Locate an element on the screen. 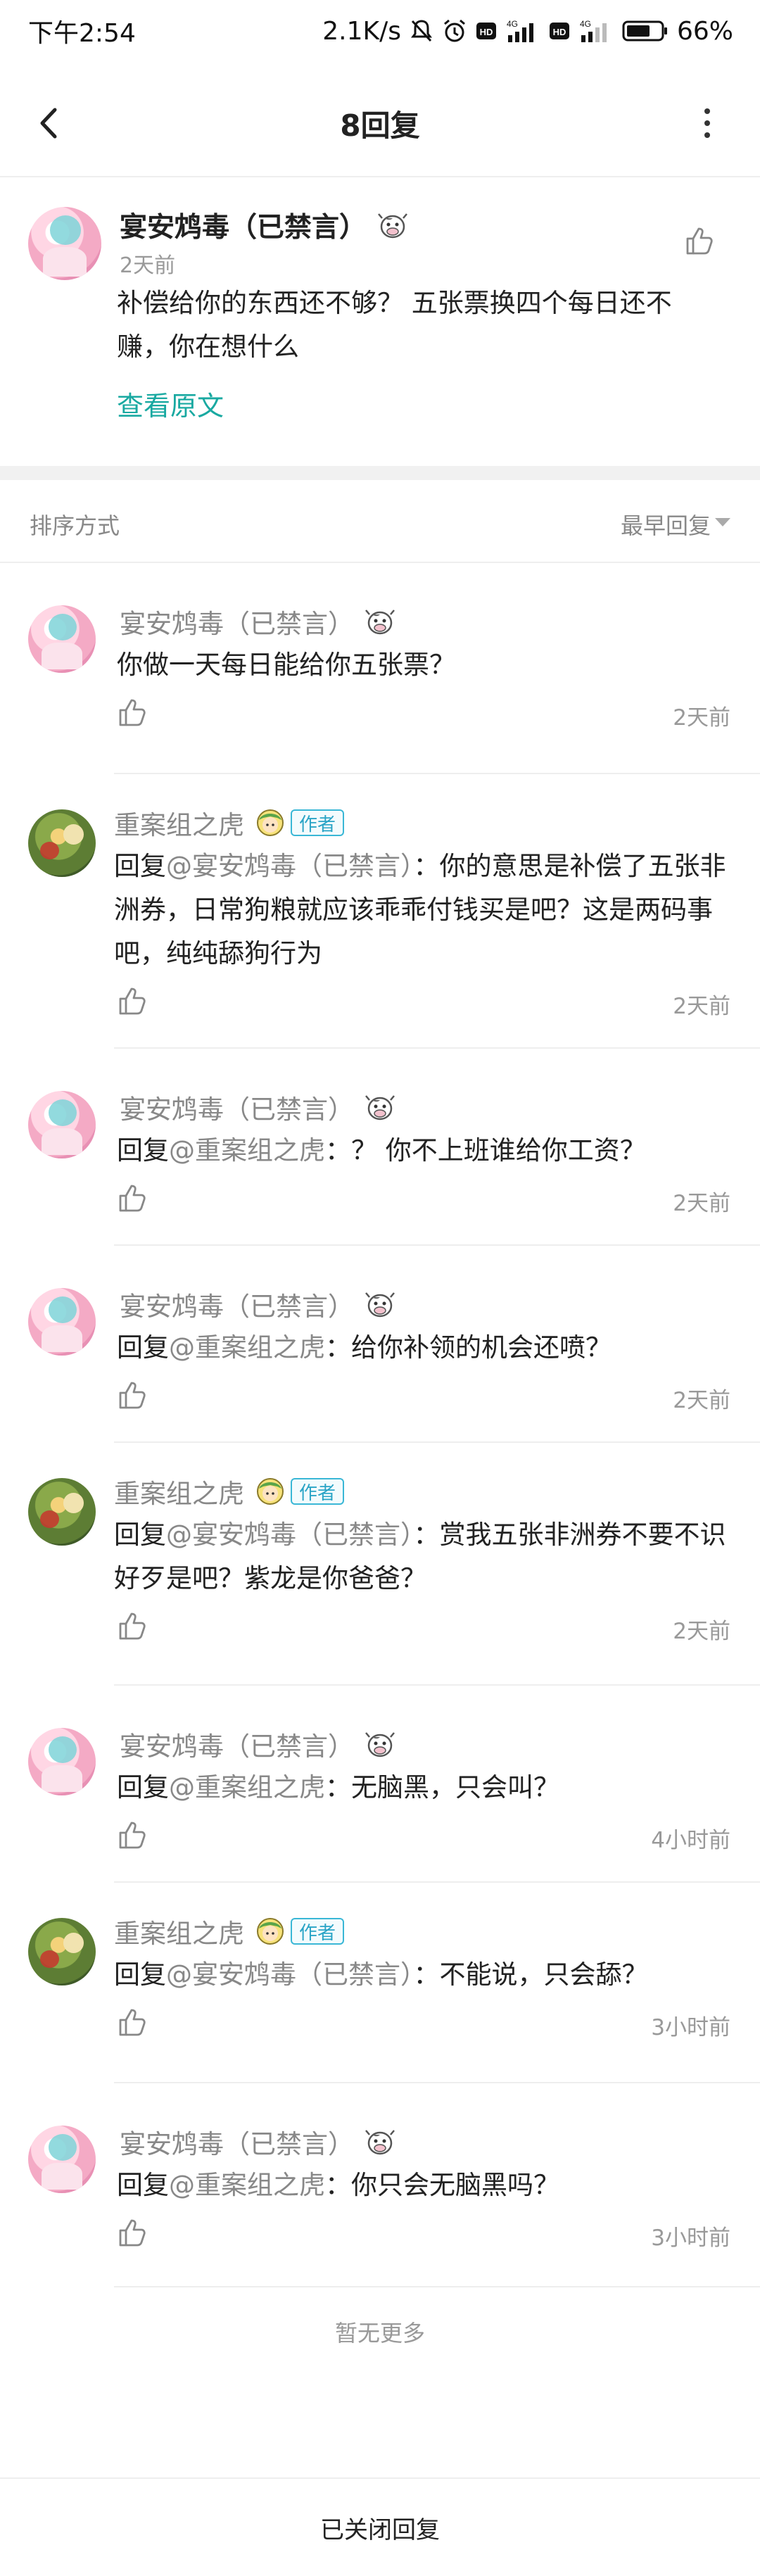  chevron-left-icon is located at coordinates (48, 123).